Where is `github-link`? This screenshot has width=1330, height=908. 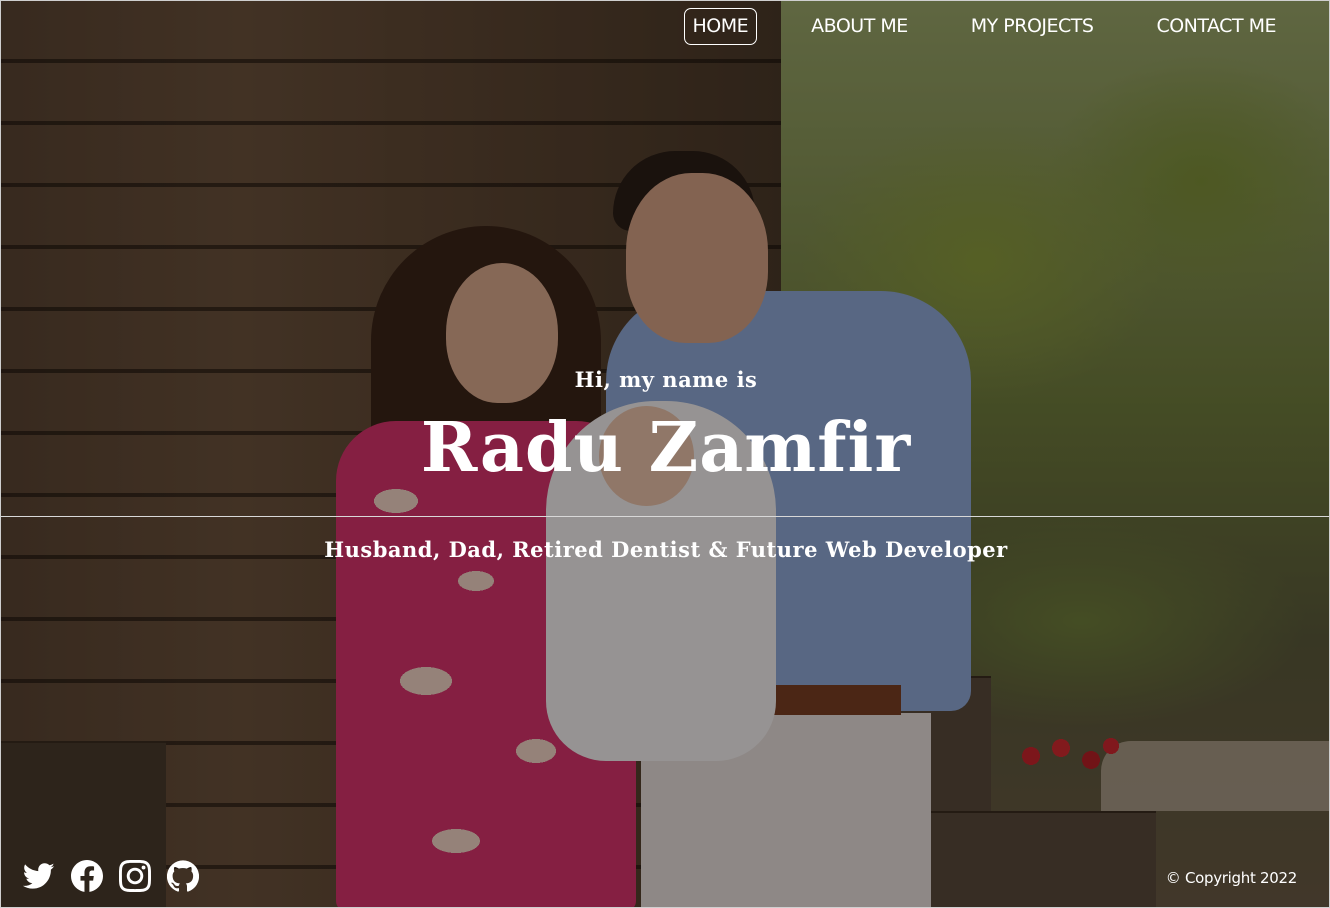
github-link is located at coordinates (183, 876).